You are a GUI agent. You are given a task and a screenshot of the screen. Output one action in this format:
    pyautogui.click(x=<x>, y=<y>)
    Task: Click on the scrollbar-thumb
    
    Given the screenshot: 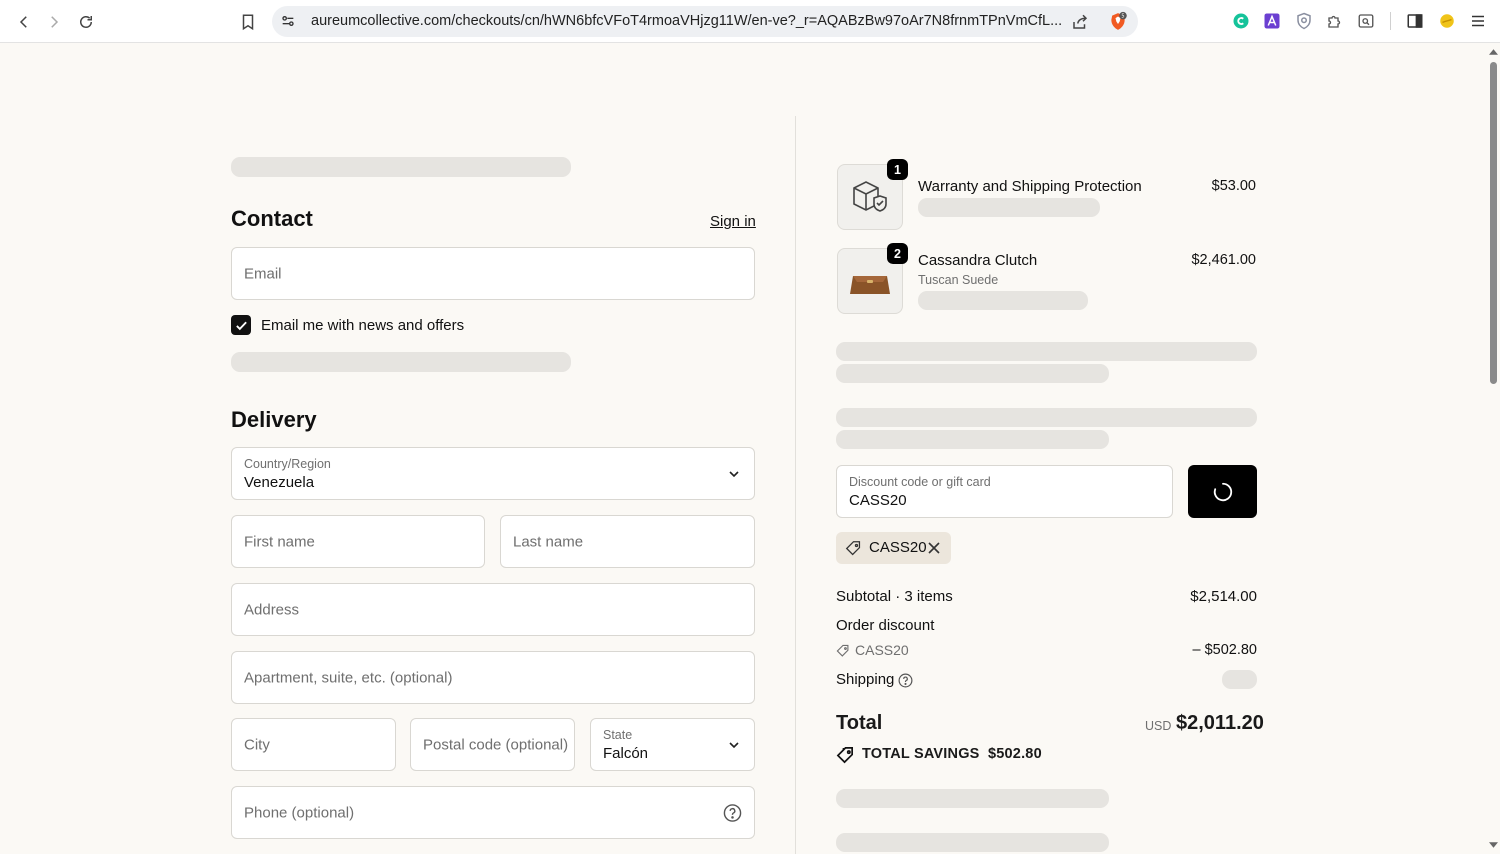 What is the action you would take?
    pyautogui.click(x=1493, y=223)
    